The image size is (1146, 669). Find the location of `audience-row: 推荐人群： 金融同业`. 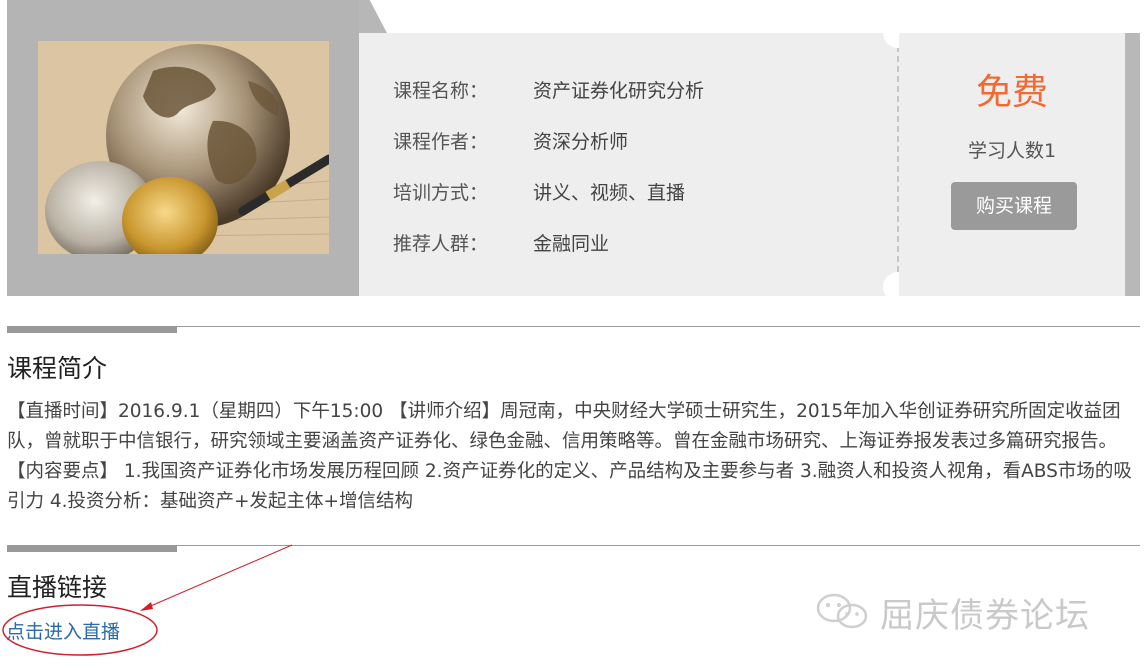

audience-row: 推荐人群： 金融同业 is located at coordinates (501, 242).